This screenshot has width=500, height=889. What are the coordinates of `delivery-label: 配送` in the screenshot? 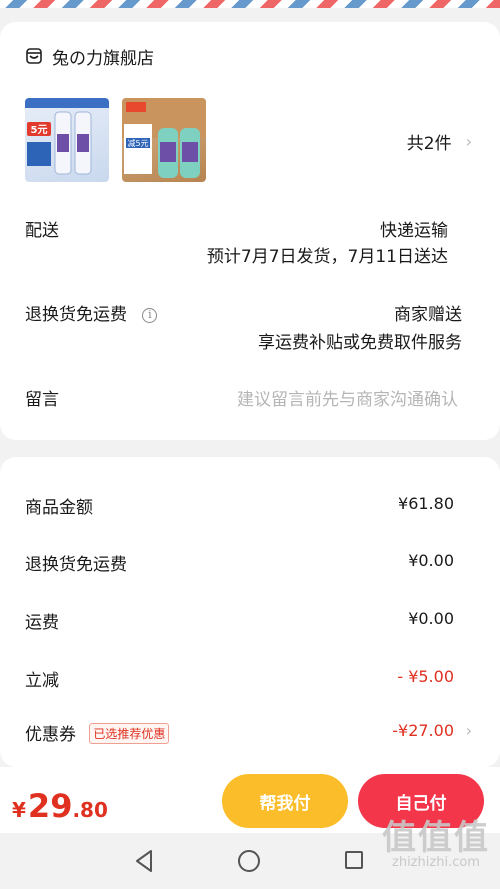 It's located at (42, 231).